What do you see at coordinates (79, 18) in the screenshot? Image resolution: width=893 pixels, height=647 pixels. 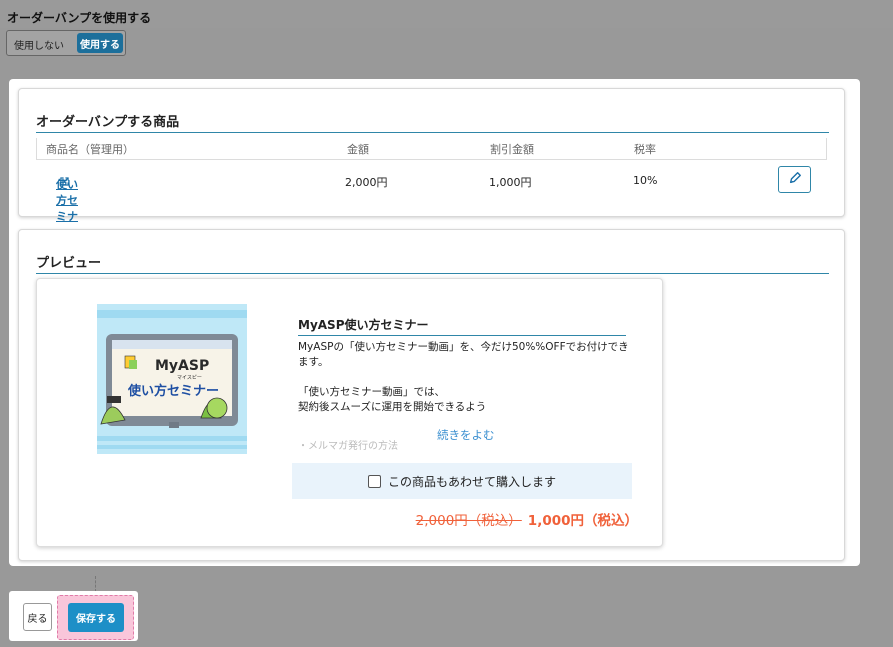 I see `order-bump-title: オーダーバンプを使用する` at bounding box center [79, 18].